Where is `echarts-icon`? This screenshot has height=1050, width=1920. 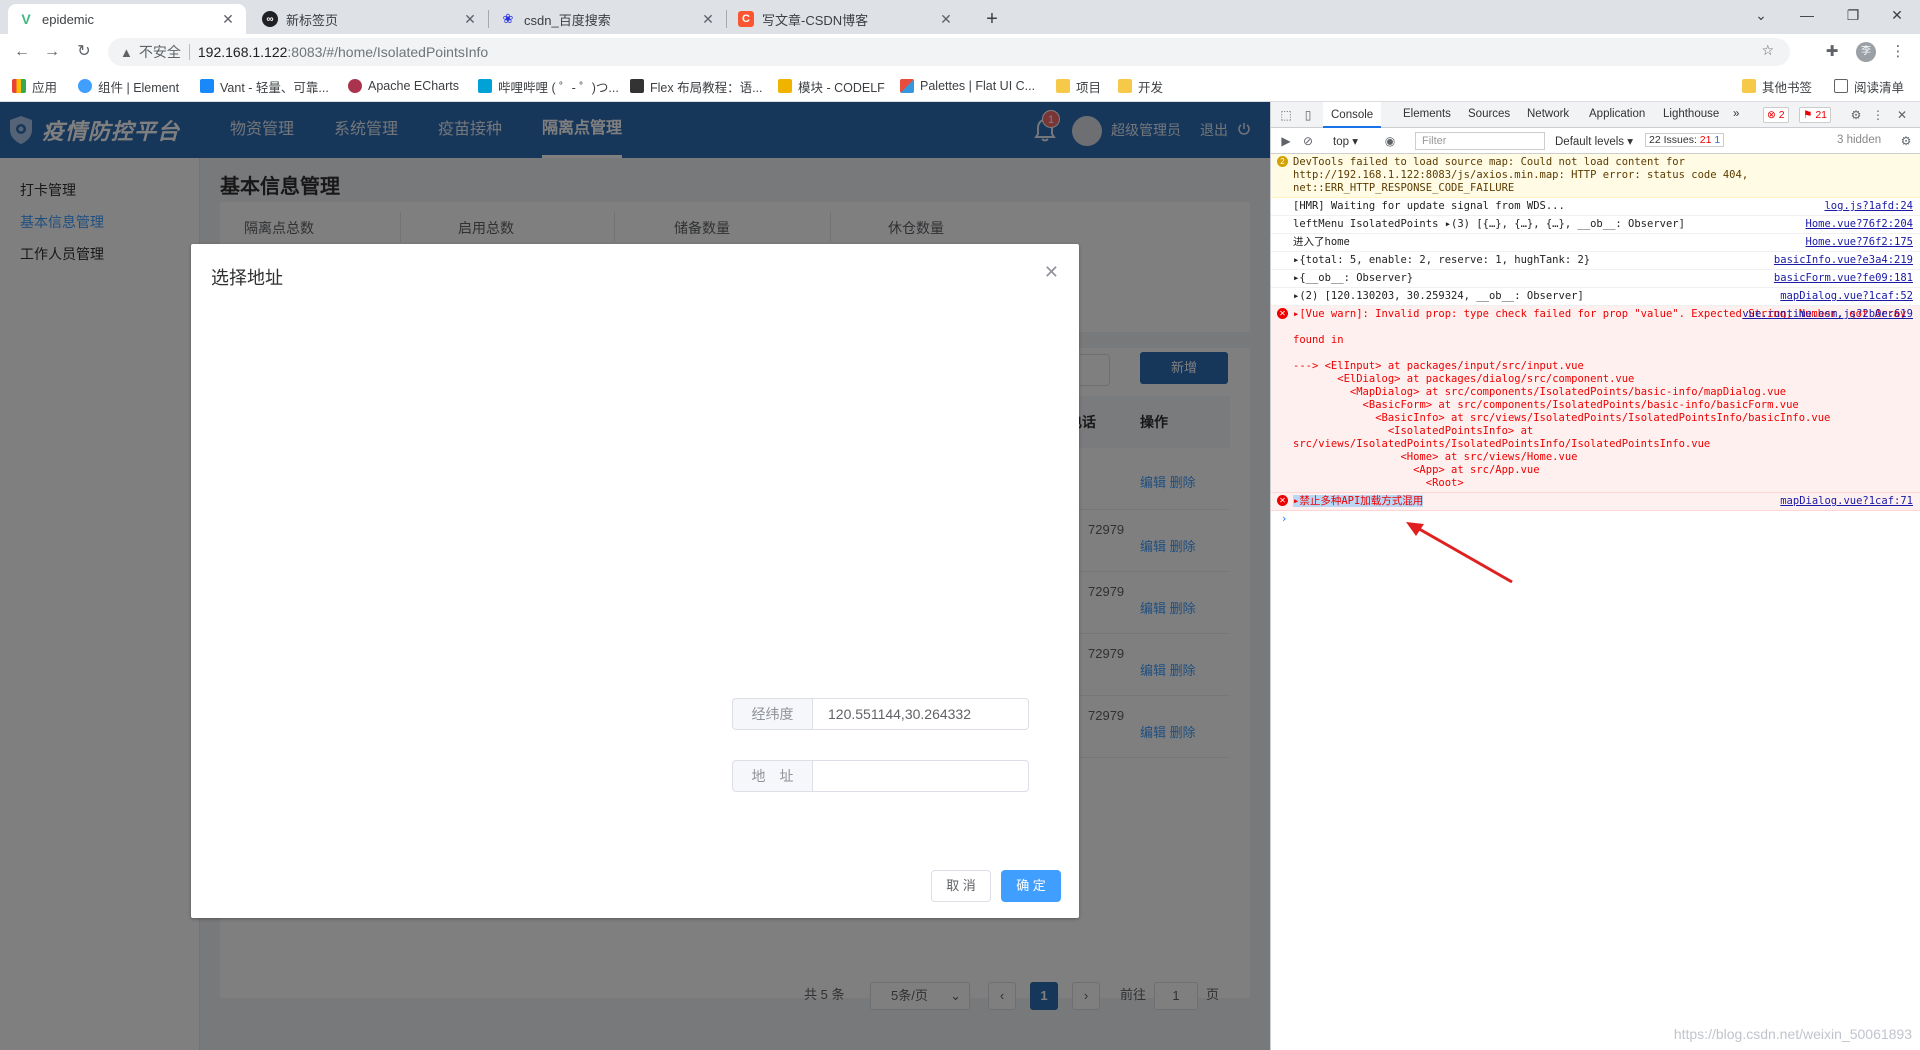 echarts-icon is located at coordinates (355, 86).